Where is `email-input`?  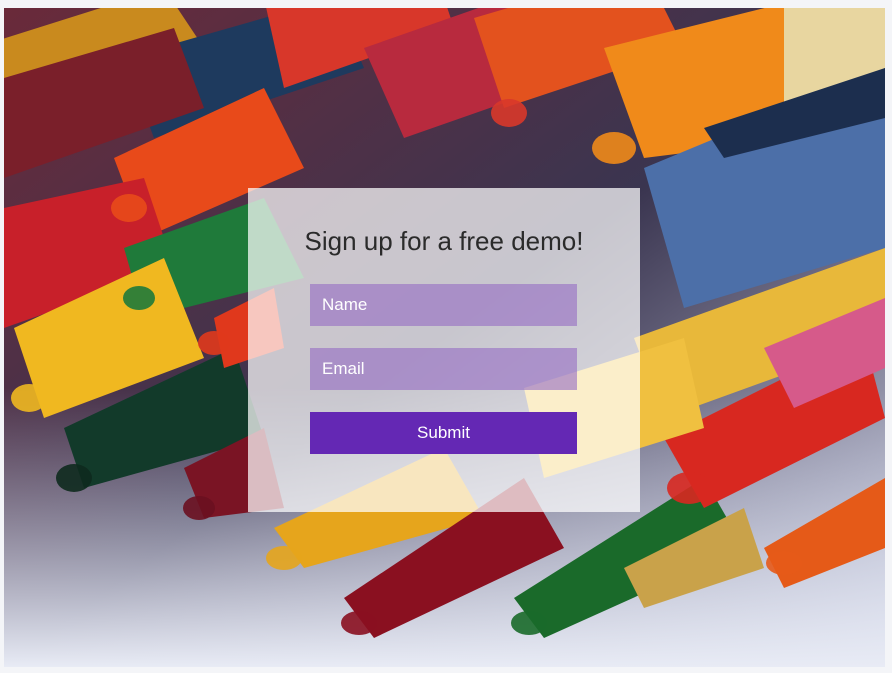 email-input is located at coordinates (443, 369).